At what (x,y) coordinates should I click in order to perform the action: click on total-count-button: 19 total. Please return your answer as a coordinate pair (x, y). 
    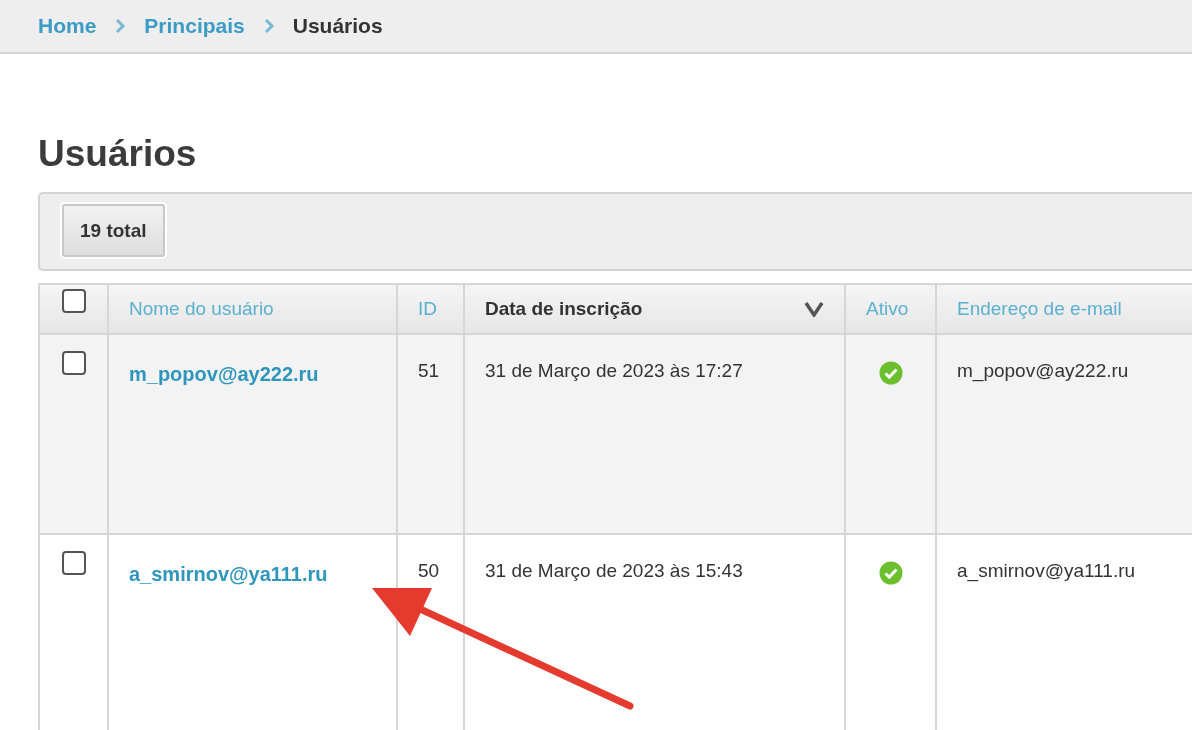
    Looking at the image, I should click on (113, 231).